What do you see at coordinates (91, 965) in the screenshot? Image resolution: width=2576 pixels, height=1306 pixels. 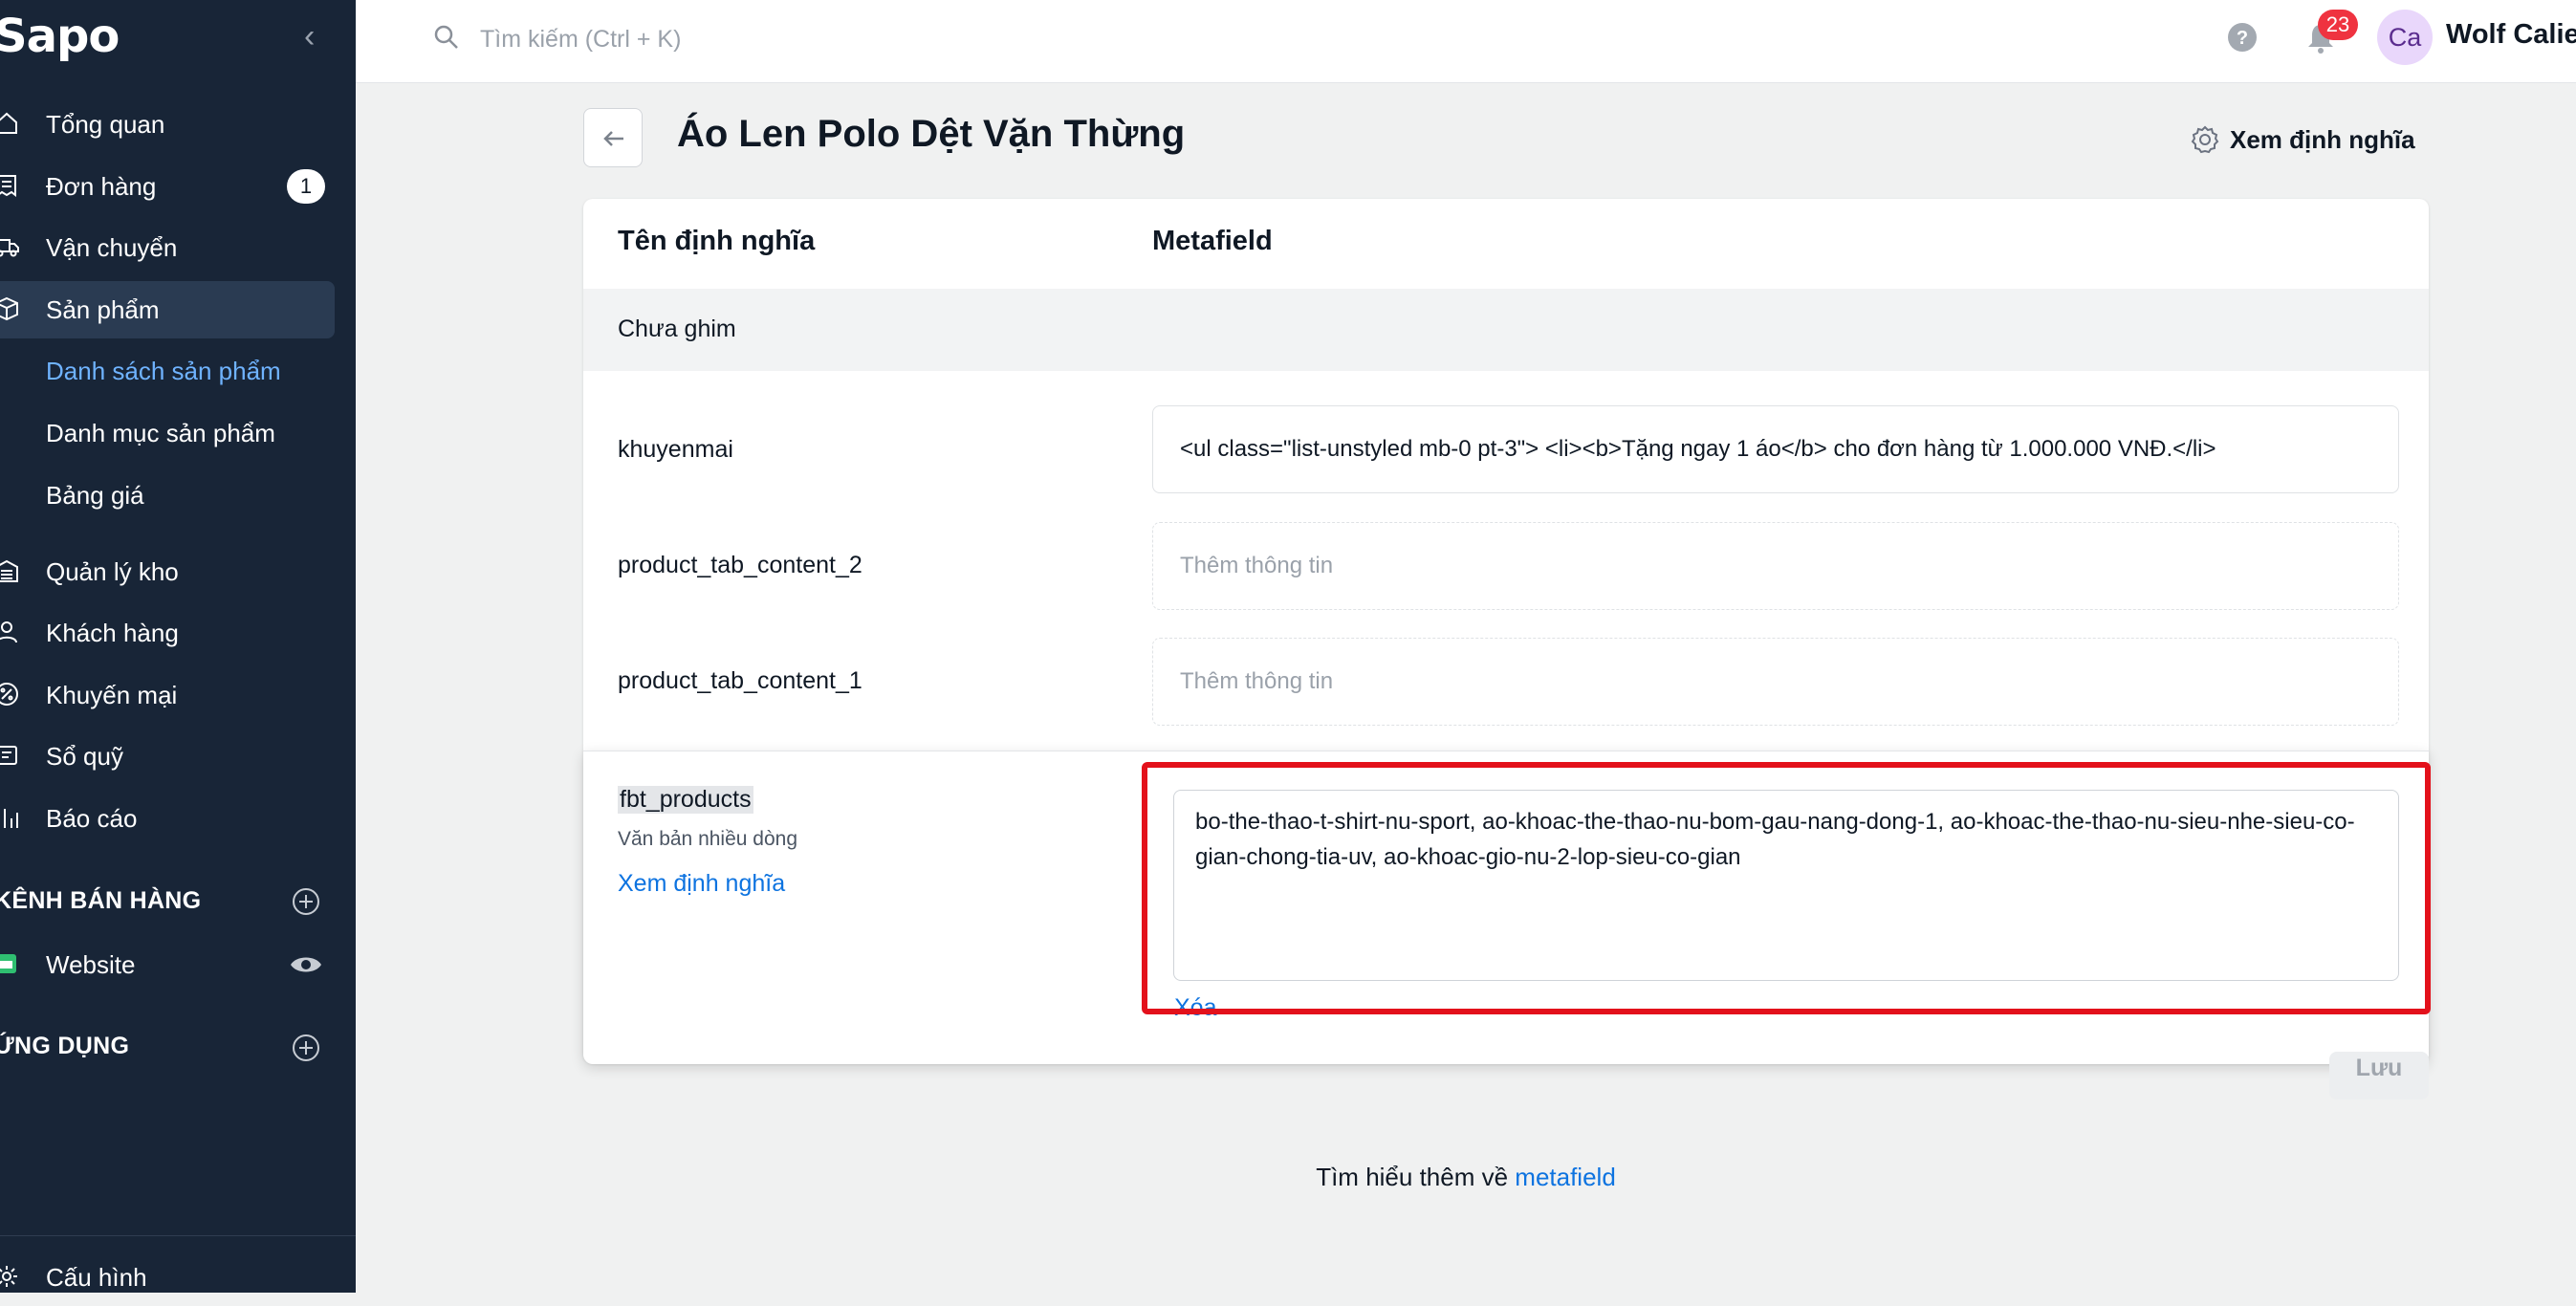 I see `sidebar-item-label: Website` at bounding box center [91, 965].